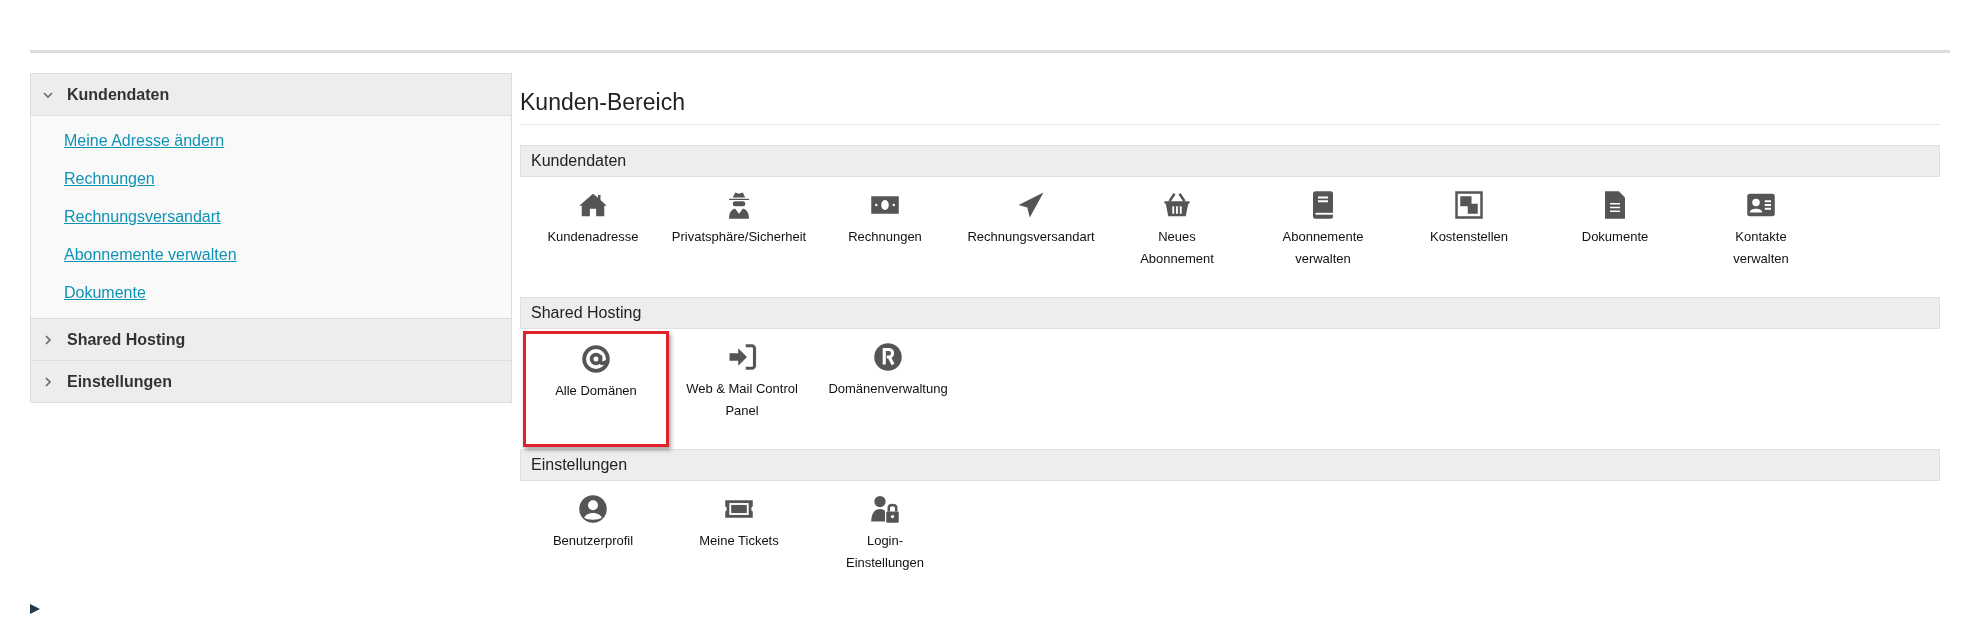  Describe the element at coordinates (888, 357) in the screenshot. I see `registered-icon` at that location.